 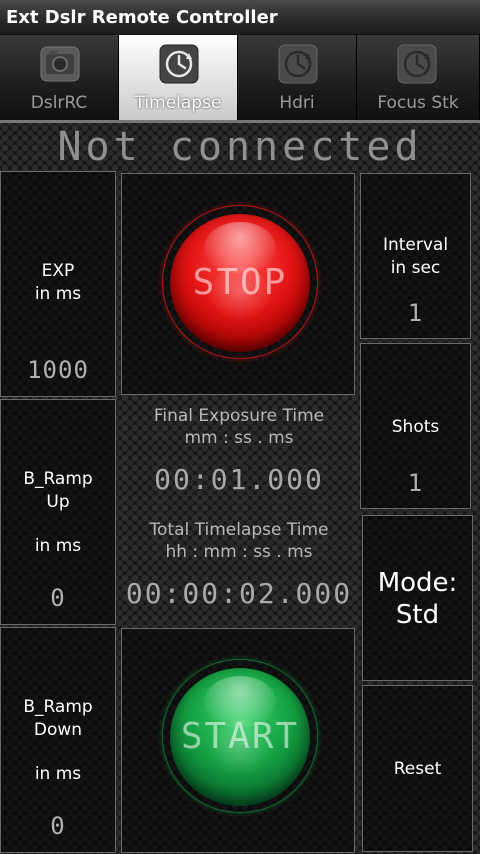 What do you see at coordinates (58, 707) in the screenshot?
I see `ramp-down-label-line1: B_Ramp` at bounding box center [58, 707].